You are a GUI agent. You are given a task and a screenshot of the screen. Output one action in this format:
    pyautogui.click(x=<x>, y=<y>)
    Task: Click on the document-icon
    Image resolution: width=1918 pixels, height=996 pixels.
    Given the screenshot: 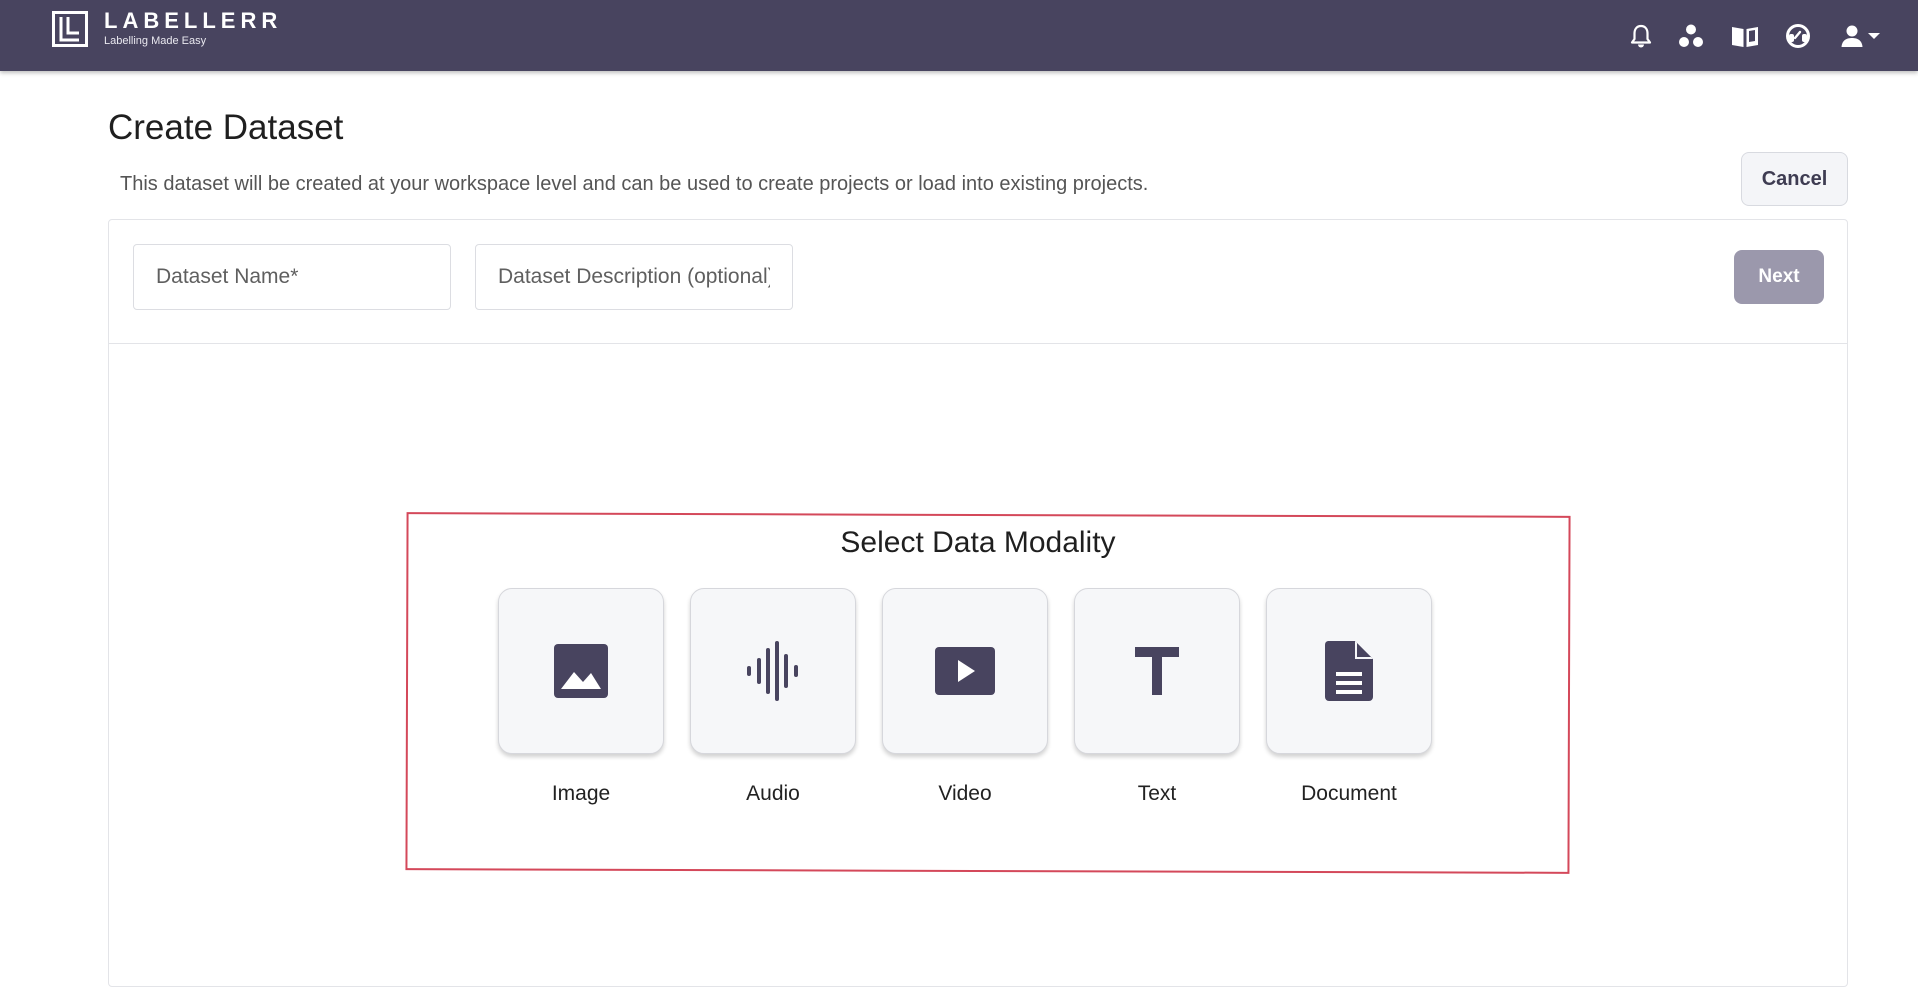 What is the action you would take?
    pyautogui.click(x=1348, y=671)
    